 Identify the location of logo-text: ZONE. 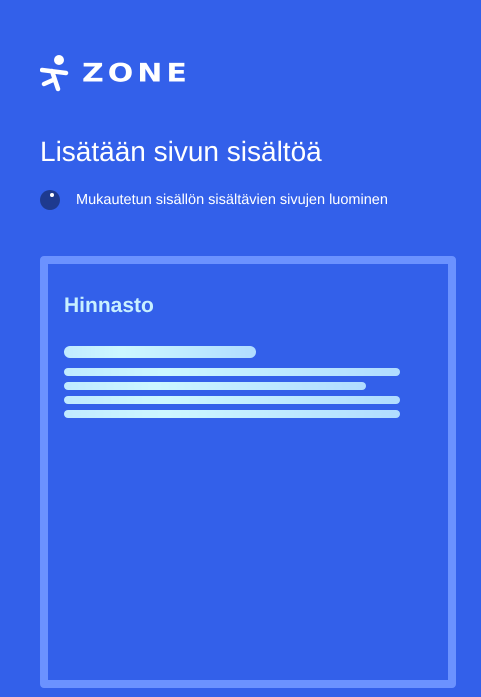
(136, 73).